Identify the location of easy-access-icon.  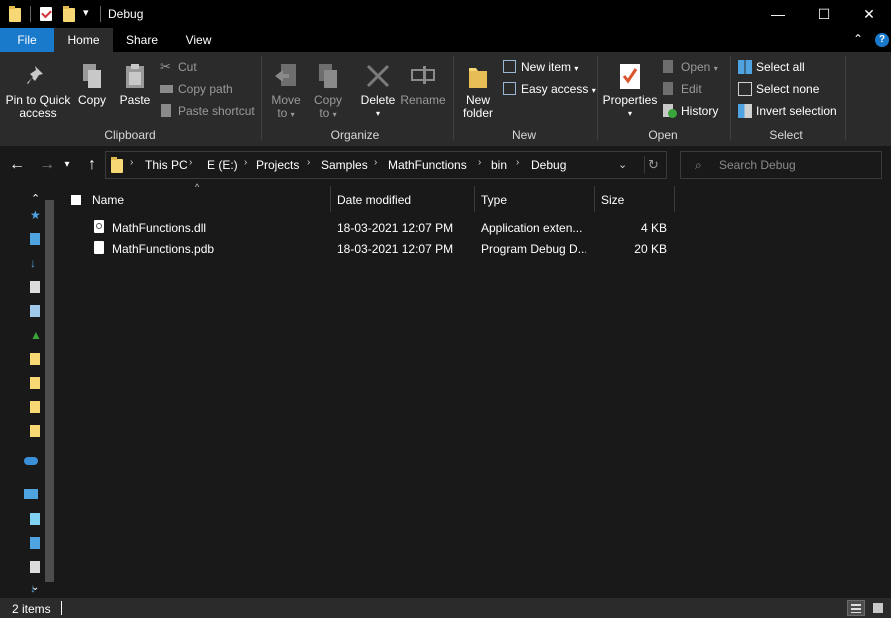
(509, 88).